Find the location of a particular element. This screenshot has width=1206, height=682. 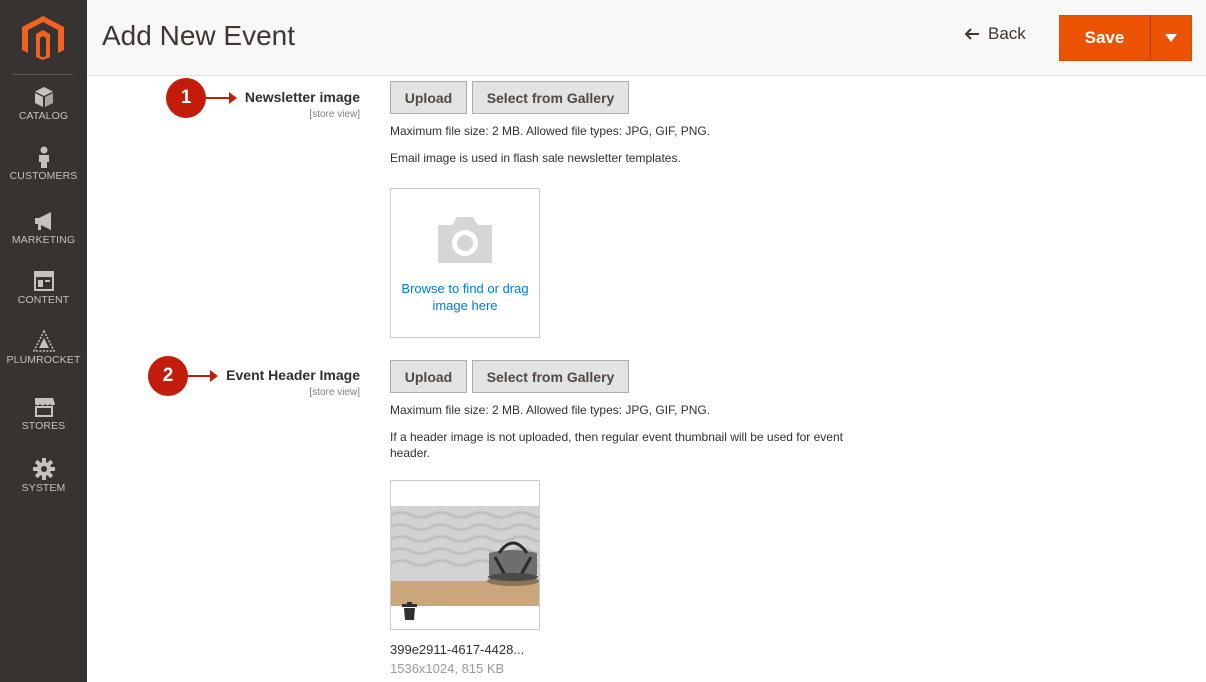

sidebar-item-marketing: MARKETING is located at coordinates (43, 228).